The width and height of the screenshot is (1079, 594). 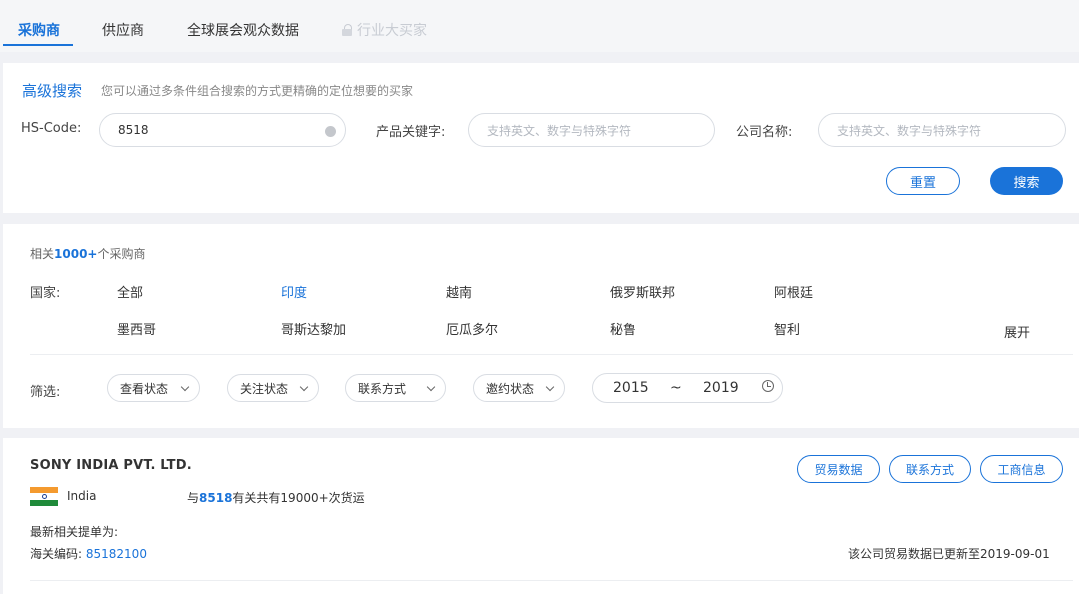 What do you see at coordinates (153, 388) in the screenshot?
I see `view-status-dropdown: 查看状态` at bounding box center [153, 388].